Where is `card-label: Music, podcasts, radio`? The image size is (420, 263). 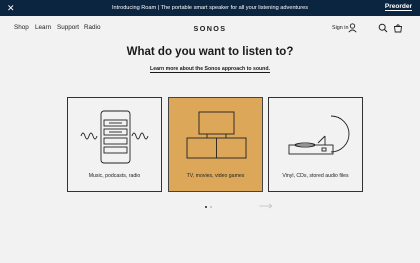
card-label: Music, podcasts, radio is located at coordinates (114, 176).